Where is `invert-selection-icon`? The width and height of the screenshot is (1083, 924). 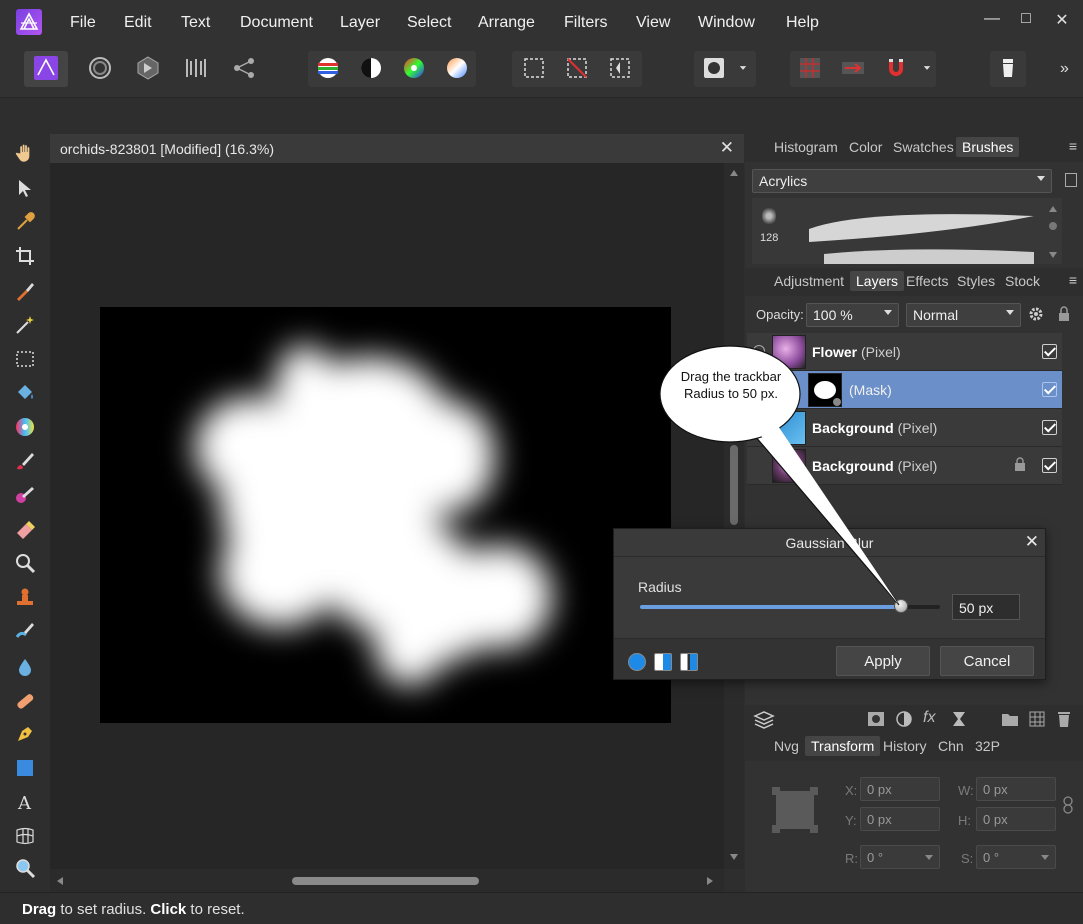 invert-selection-icon is located at coordinates (620, 68).